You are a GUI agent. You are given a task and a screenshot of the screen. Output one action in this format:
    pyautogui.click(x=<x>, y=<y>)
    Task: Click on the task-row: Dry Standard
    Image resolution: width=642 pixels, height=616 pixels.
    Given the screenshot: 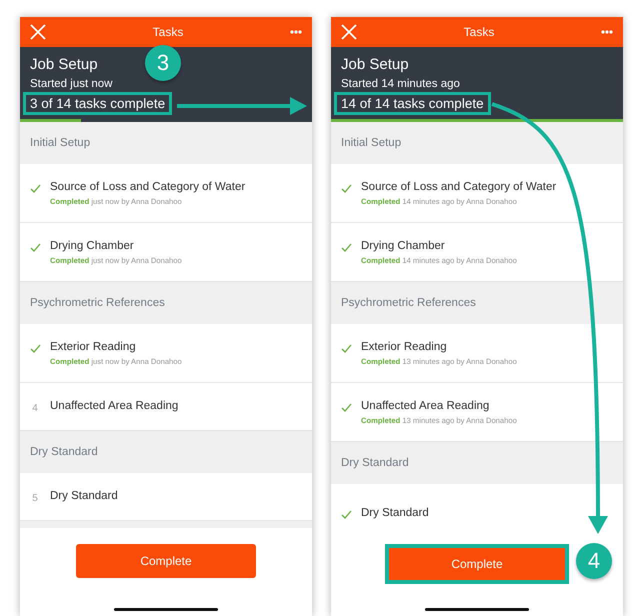 What is the action you would take?
    pyautogui.click(x=477, y=506)
    